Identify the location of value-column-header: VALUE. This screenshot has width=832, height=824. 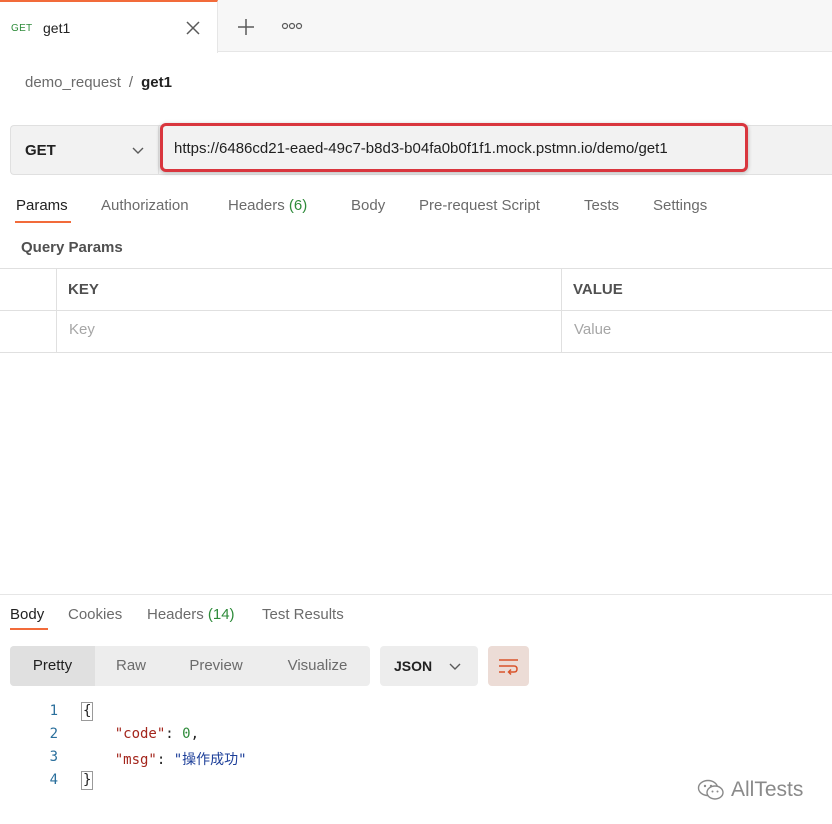
(598, 289).